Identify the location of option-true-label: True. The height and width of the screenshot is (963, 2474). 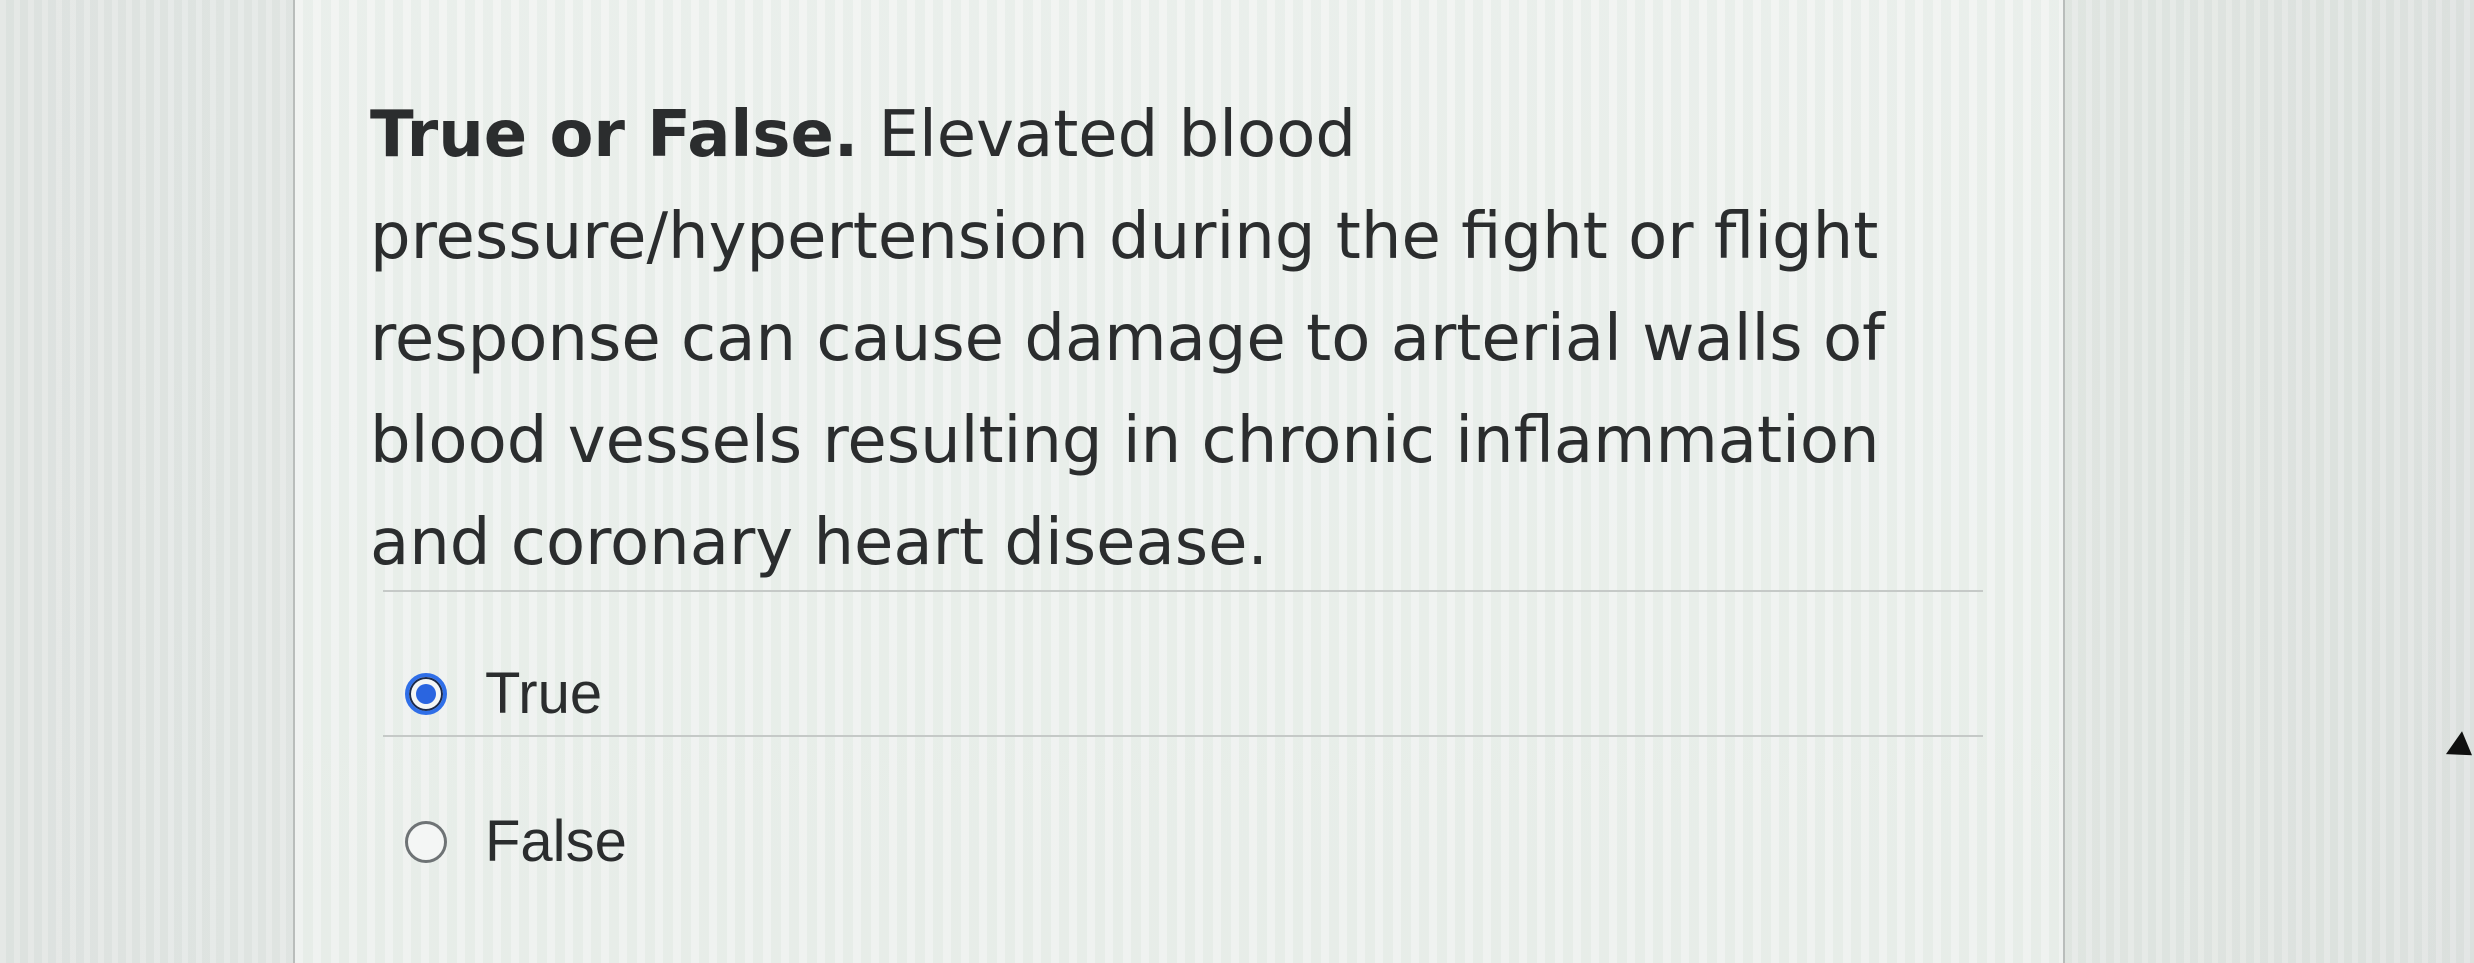
(544, 693).